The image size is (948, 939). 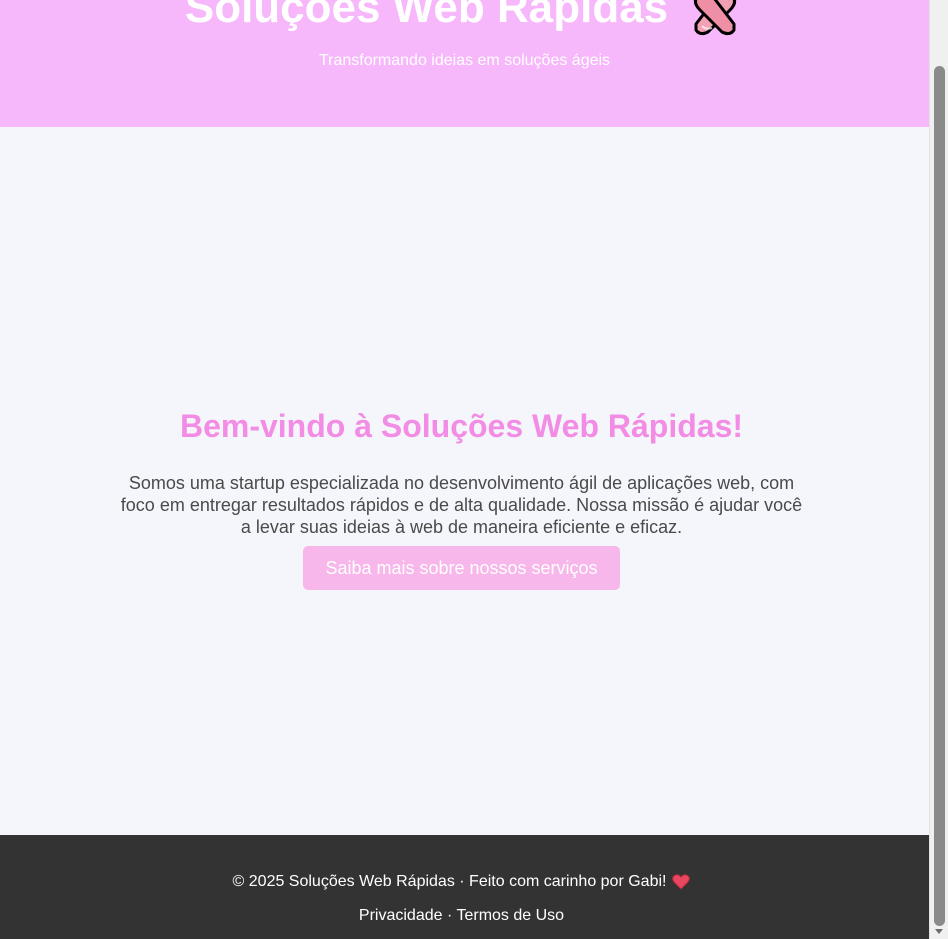 What do you see at coordinates (939, 496) in the screenshot?
I see `scrollbar-thumb` at bounding box center [939, 496].